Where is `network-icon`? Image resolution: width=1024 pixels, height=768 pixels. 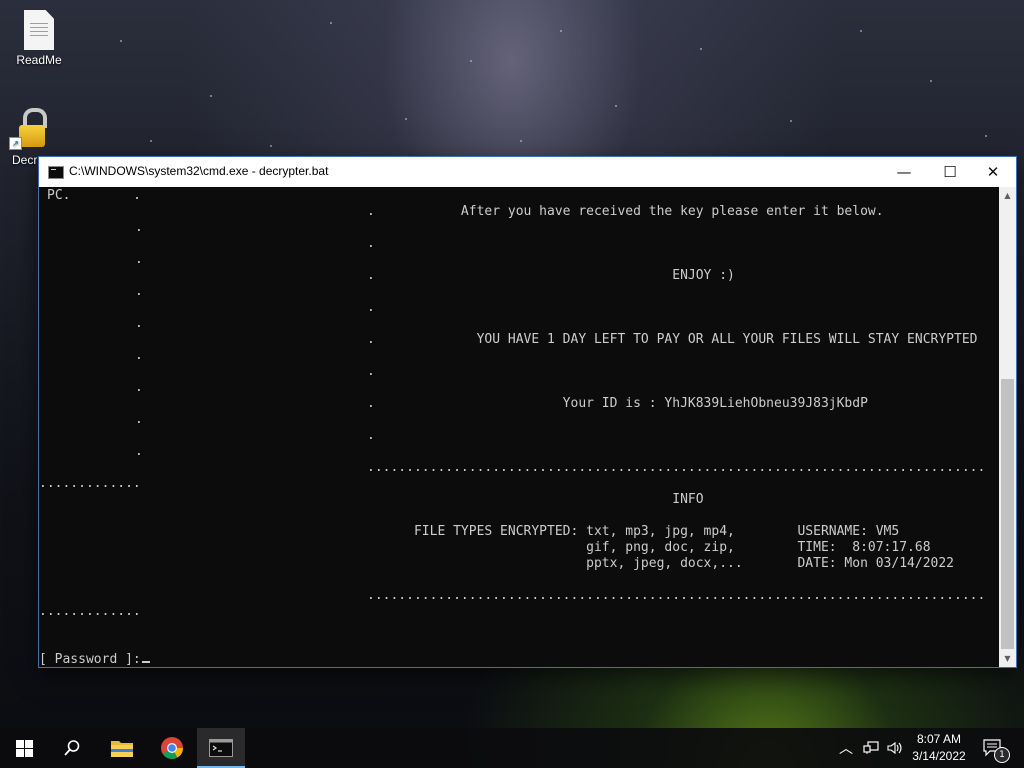
network-icon is located at coordinates (871, 747).